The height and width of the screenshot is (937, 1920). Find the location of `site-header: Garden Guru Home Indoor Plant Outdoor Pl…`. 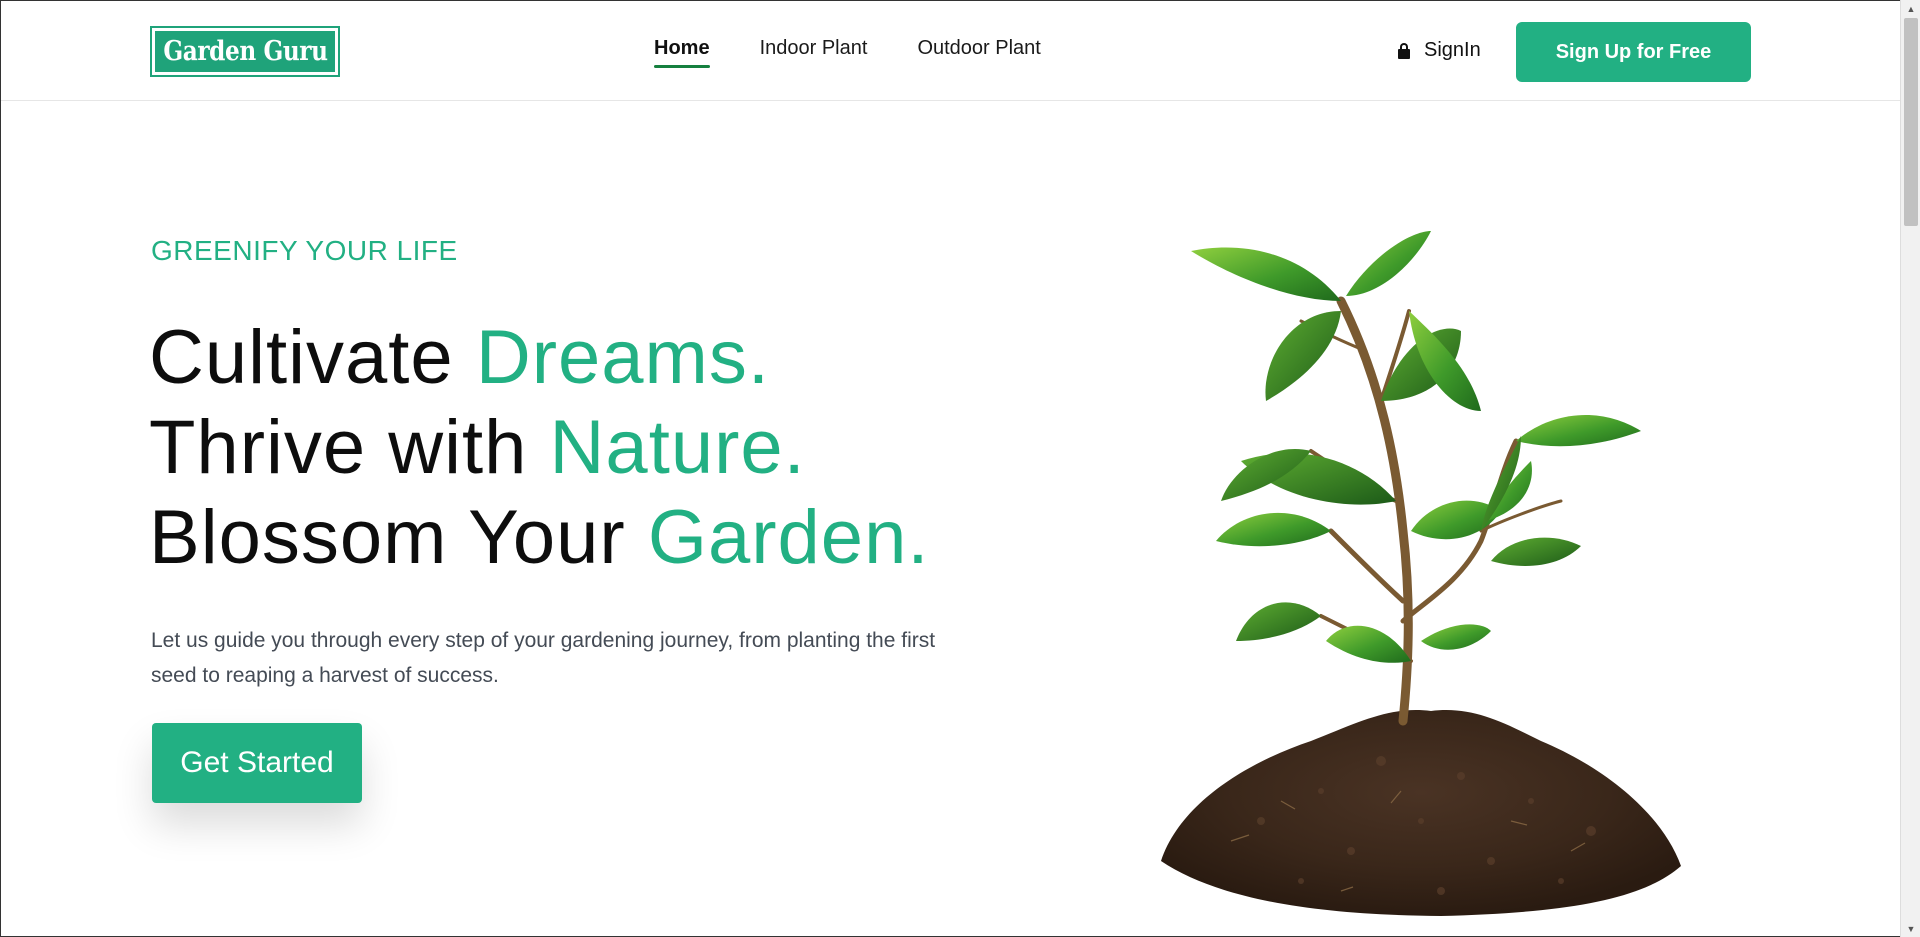

site-header: Garden Guru Home Indoor Plant Outdoor Pl… is located at coordinates (950, 51).